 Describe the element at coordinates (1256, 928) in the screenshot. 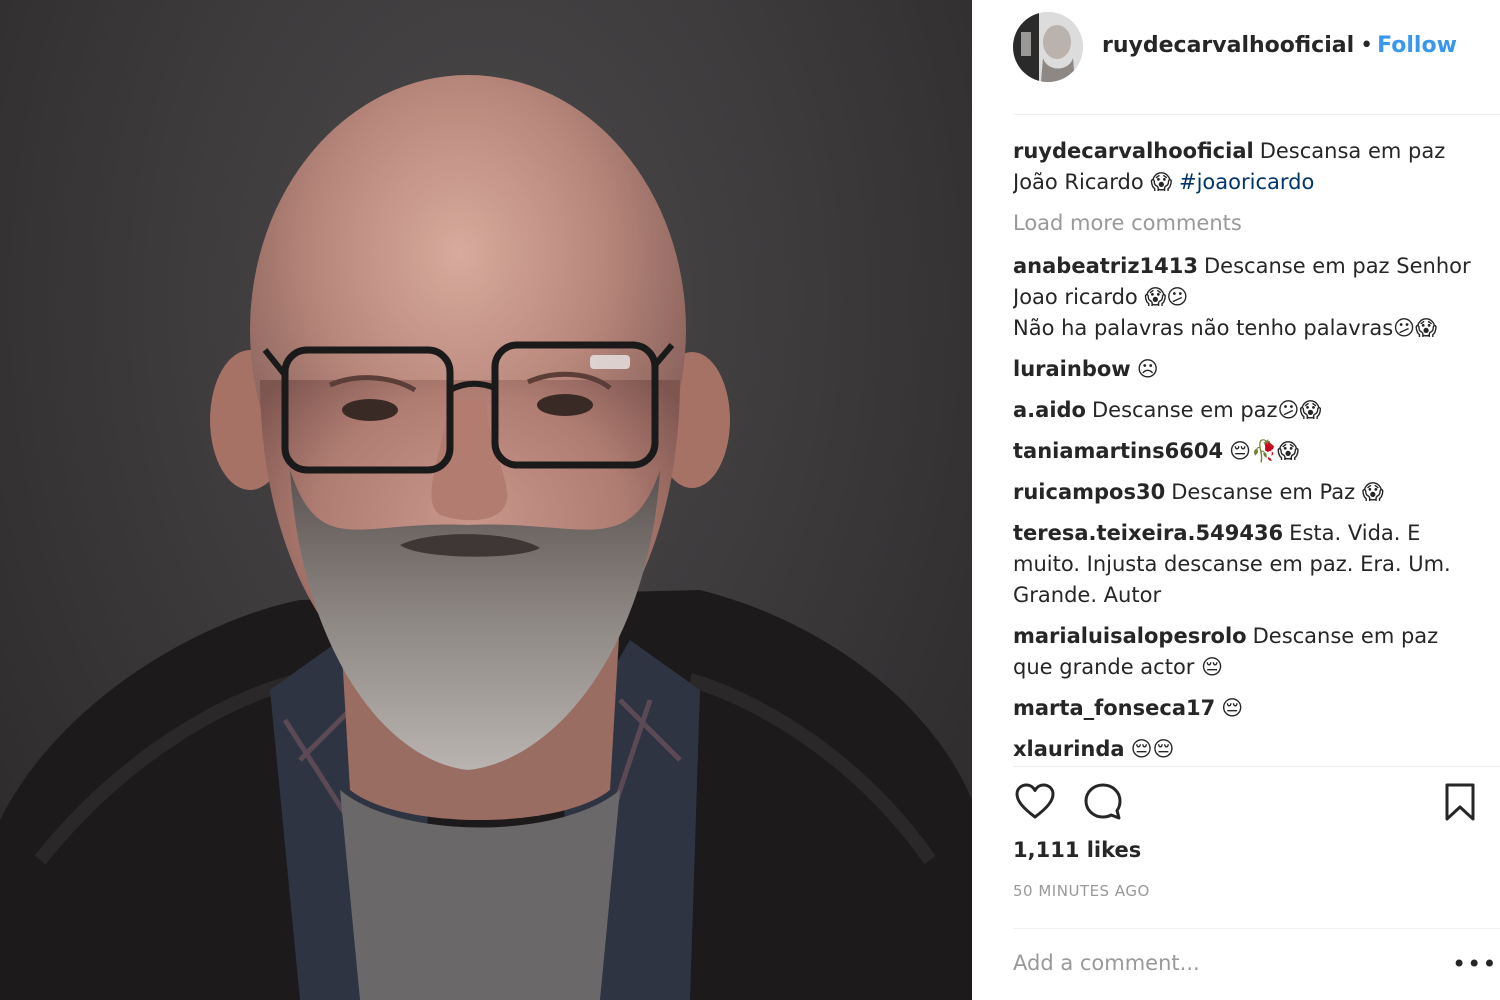

I see `footer-divider` at that location.